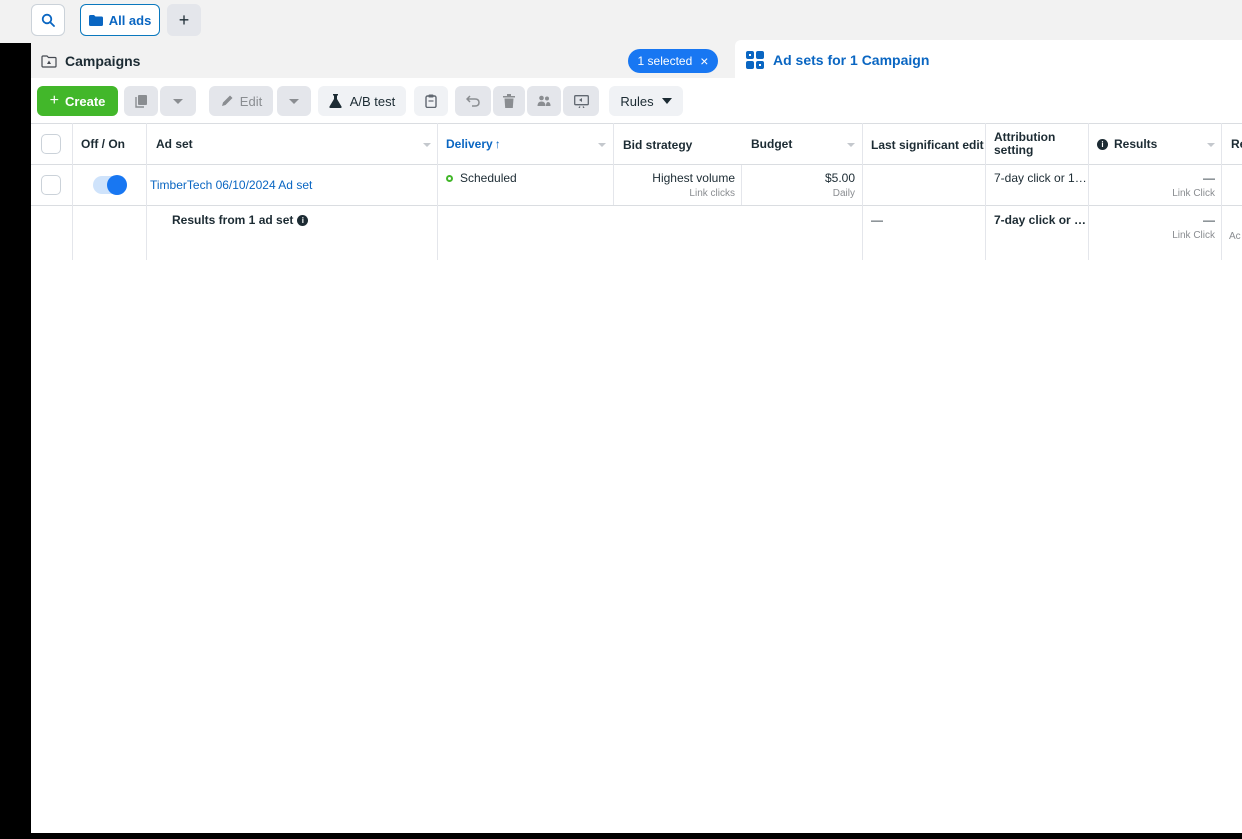 The width and height of the screenshot is (1242, 839). I want to click on column-header-ad-set: Ad set, so click(174, 144).